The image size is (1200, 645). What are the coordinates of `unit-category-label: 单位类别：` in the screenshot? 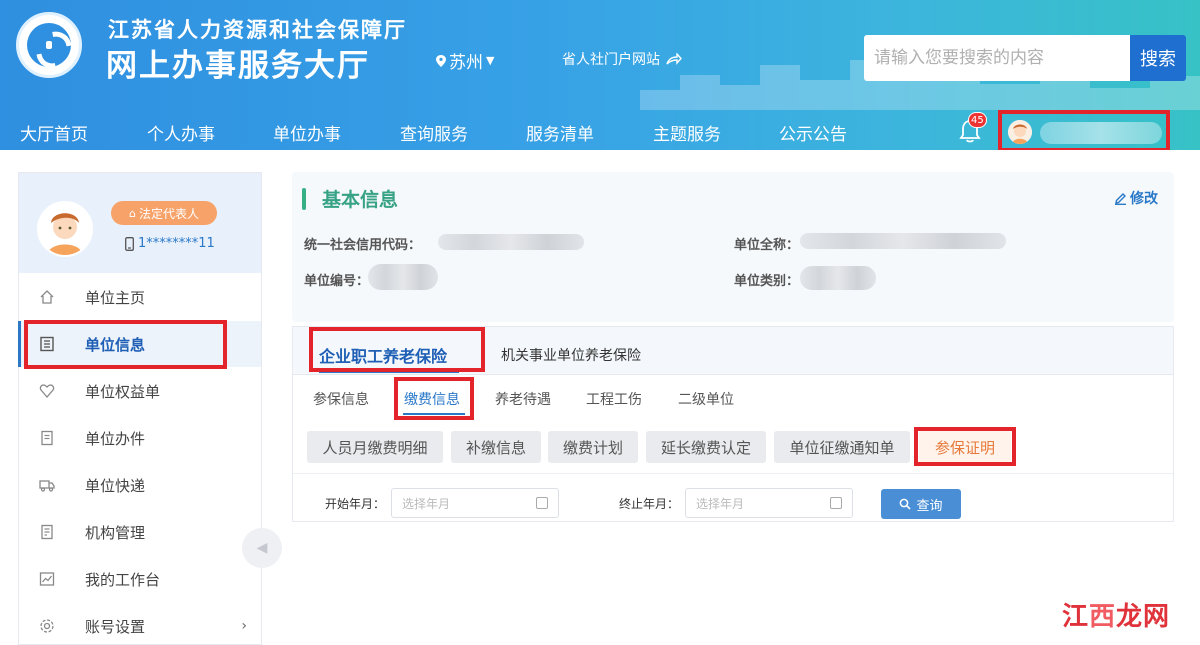 It's located at (767, 281).